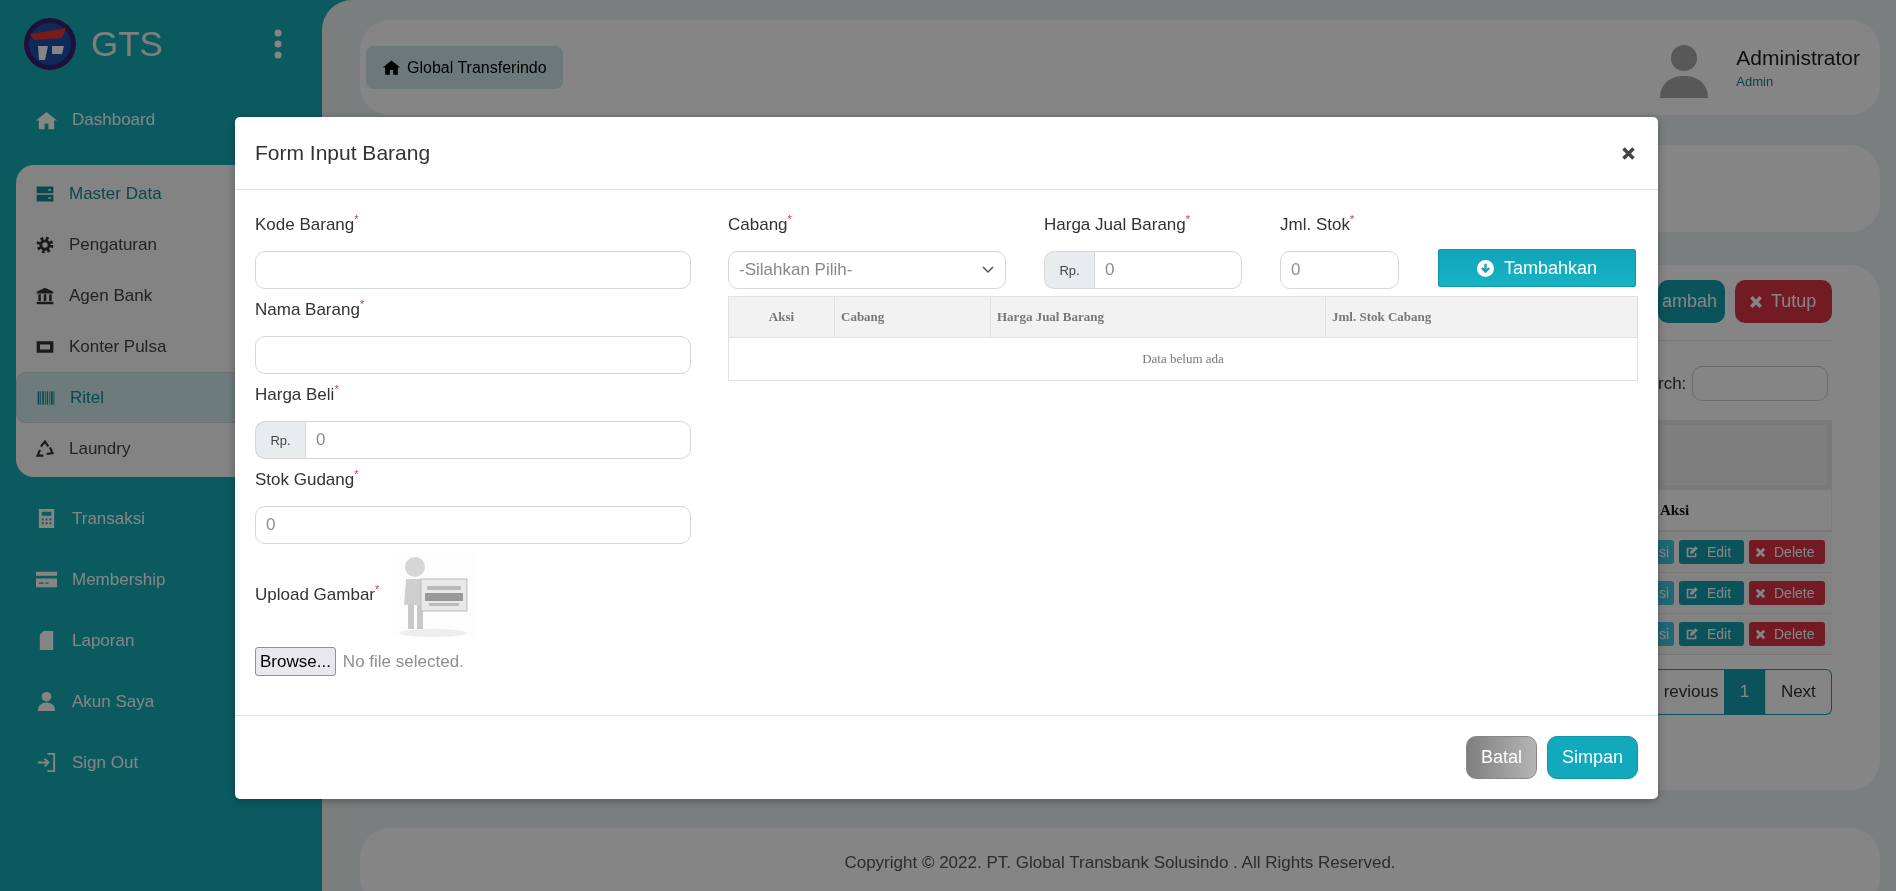 The height and width of the screenshot is (891, 1896). What do you see at coordinates (1118, 225) in the screenshot?
I see `field-label: Harga Jual Barang$^{*}$` at bounding box center [1118, 225].